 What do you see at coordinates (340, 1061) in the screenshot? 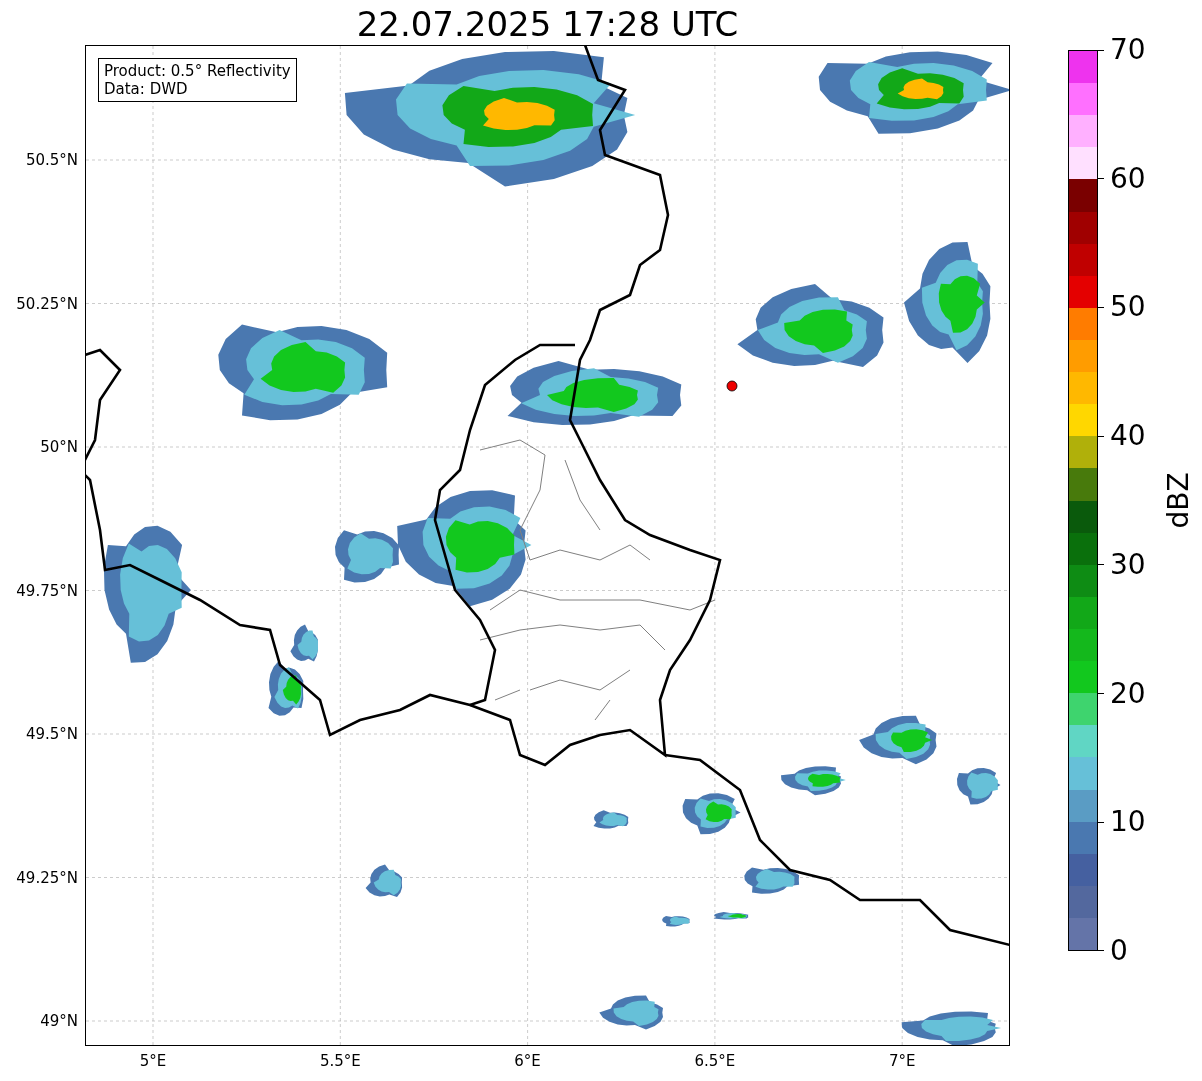
I see `longitude-label: 5.5°E` at bounding box center [340, 1061].